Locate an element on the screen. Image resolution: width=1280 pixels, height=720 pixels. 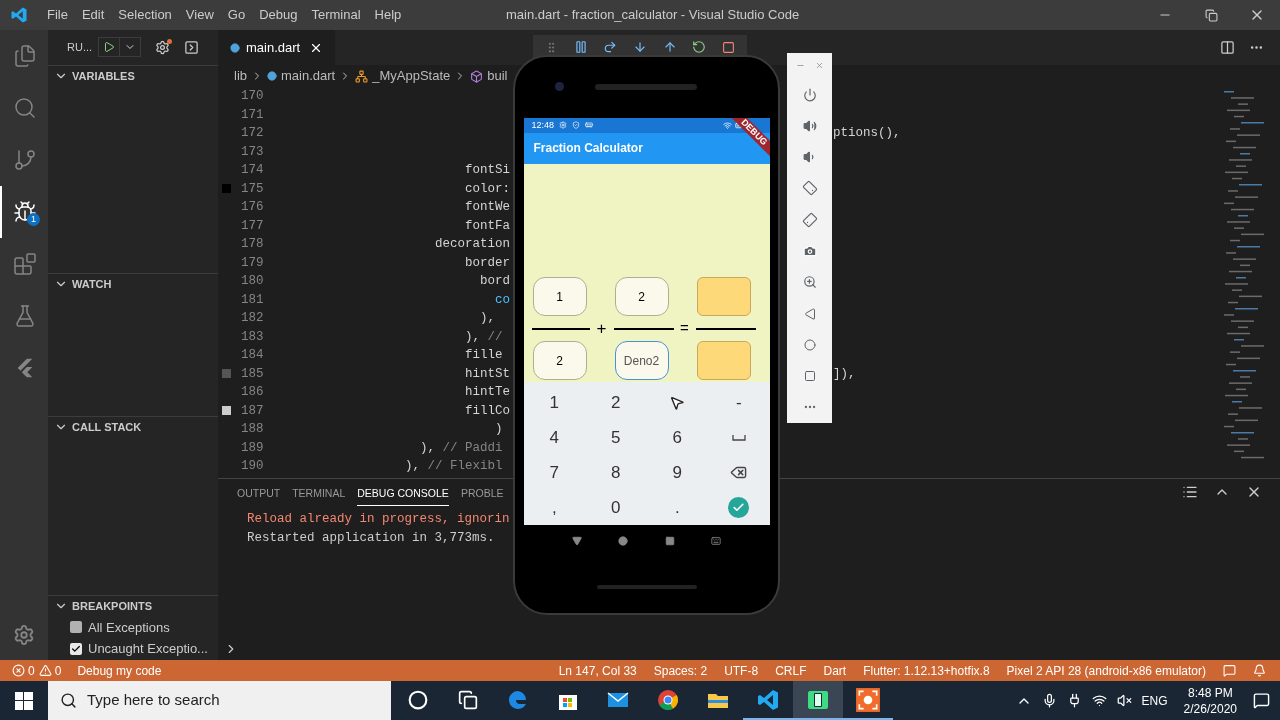
chrome-icon is located at coordinates (668, 699).